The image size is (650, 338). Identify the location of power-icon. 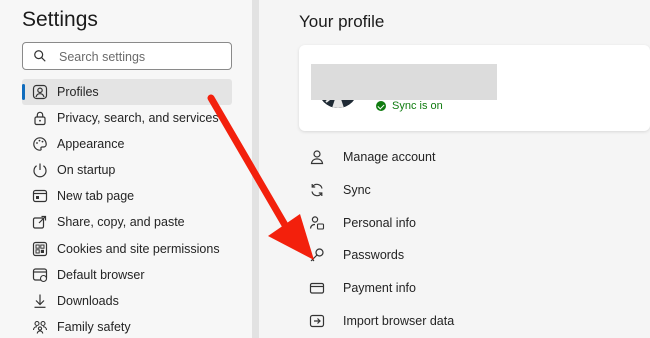
(40, 170).